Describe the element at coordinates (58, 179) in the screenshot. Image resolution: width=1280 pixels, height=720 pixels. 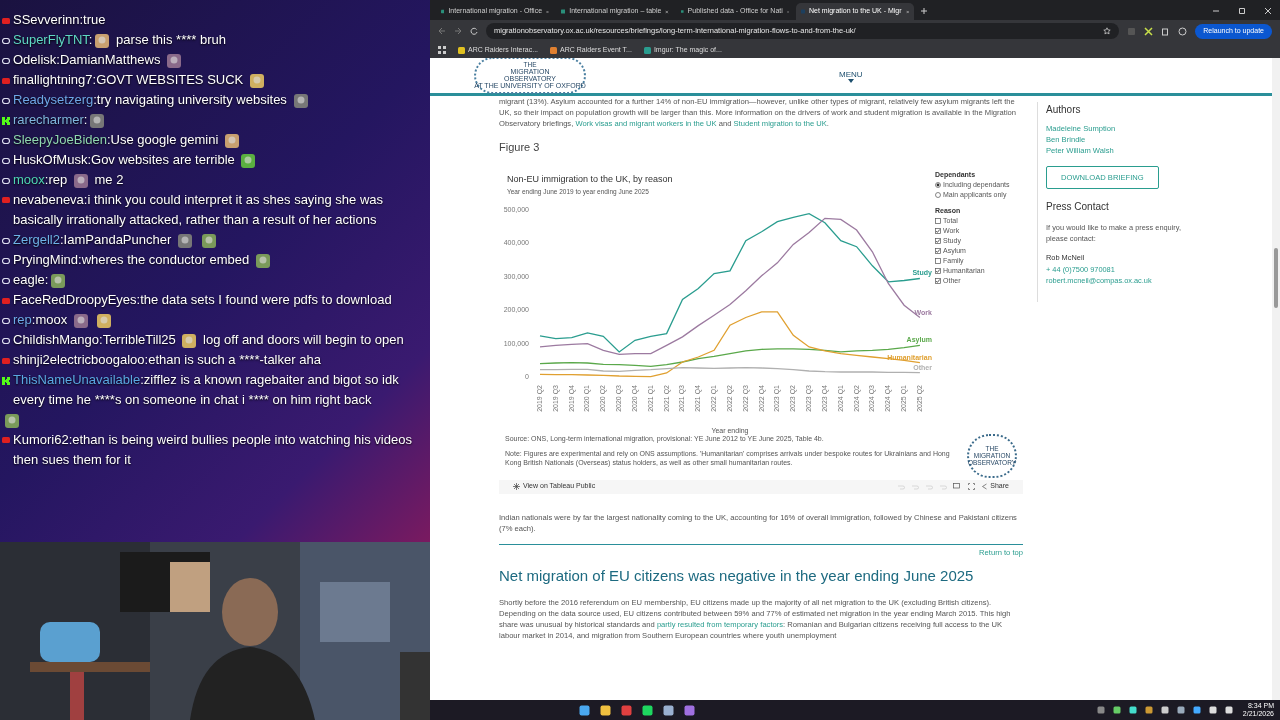
I see `chat-message: rep` at that location.